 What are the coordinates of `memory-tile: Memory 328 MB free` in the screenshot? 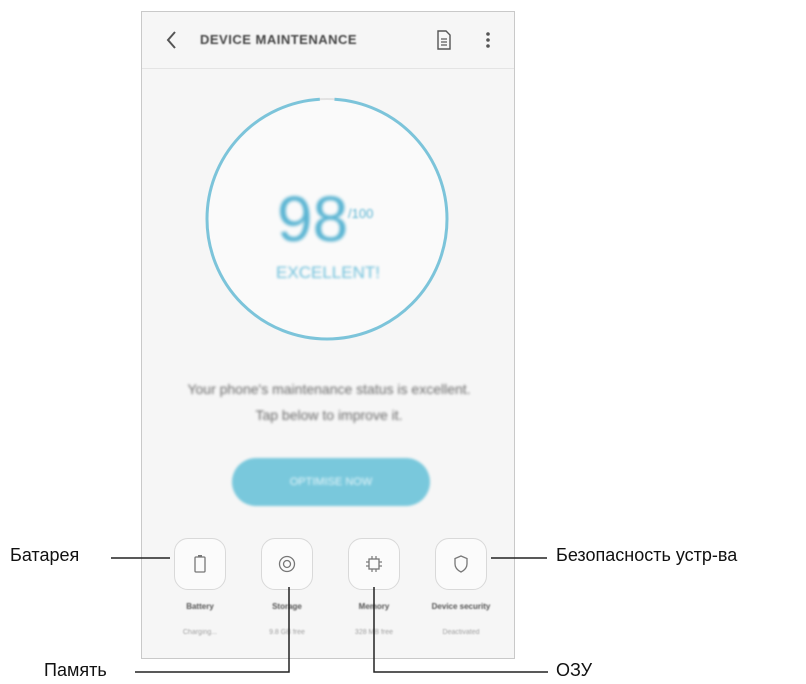 It's located at (374, 587).